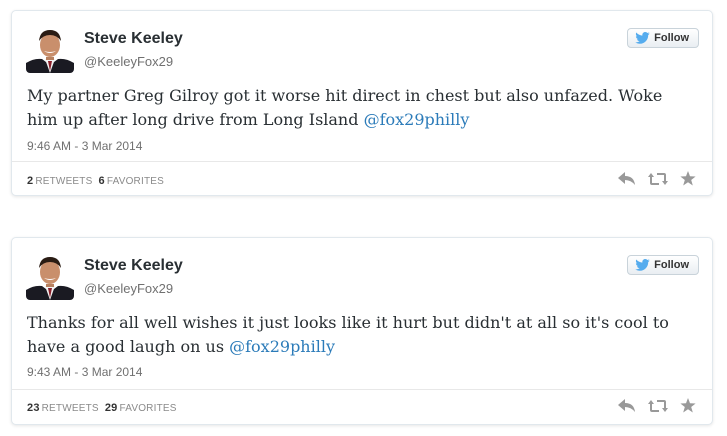  What do you see at coordinates (84, 146) in the screenshot?
I see `tweet-timestamp: 9:46 AM - 3 Mar 2014` at bounding box center [84, 146].